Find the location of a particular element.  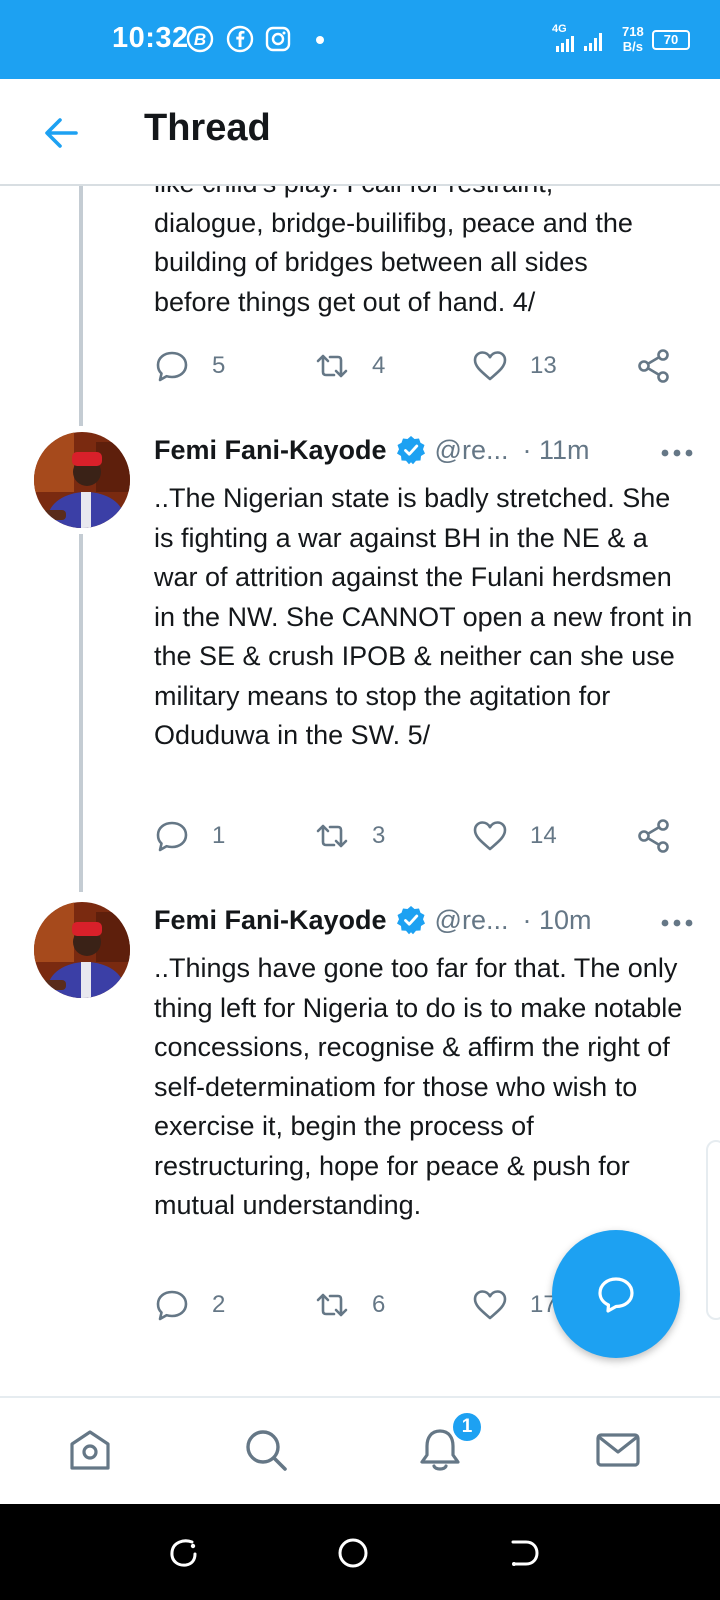

network-type: 4G is located at coordinates (559, 29).